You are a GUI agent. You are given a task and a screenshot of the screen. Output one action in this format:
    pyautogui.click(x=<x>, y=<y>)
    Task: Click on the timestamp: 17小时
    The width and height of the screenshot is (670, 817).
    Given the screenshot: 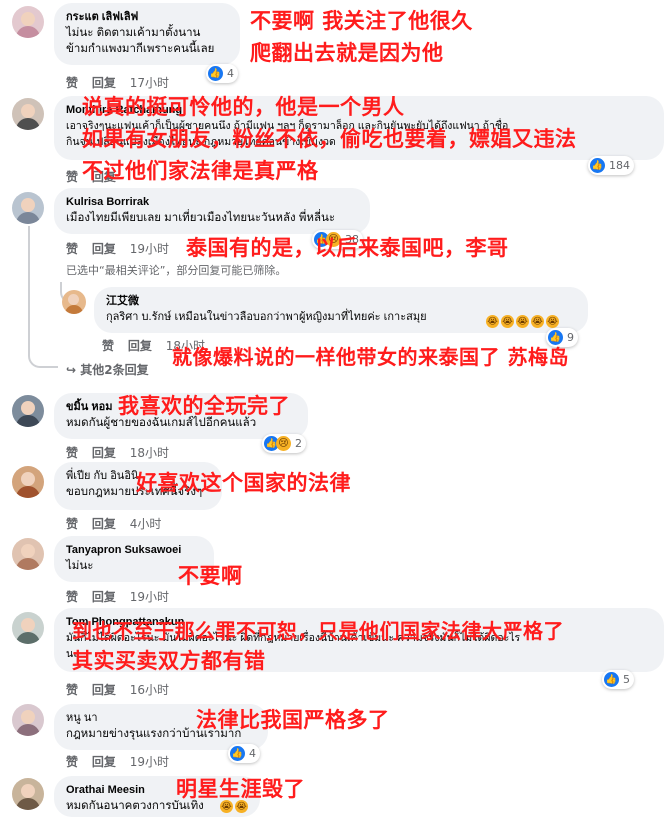 What is the action you would take?
    pyautogui.click(x=149, y=83)
    